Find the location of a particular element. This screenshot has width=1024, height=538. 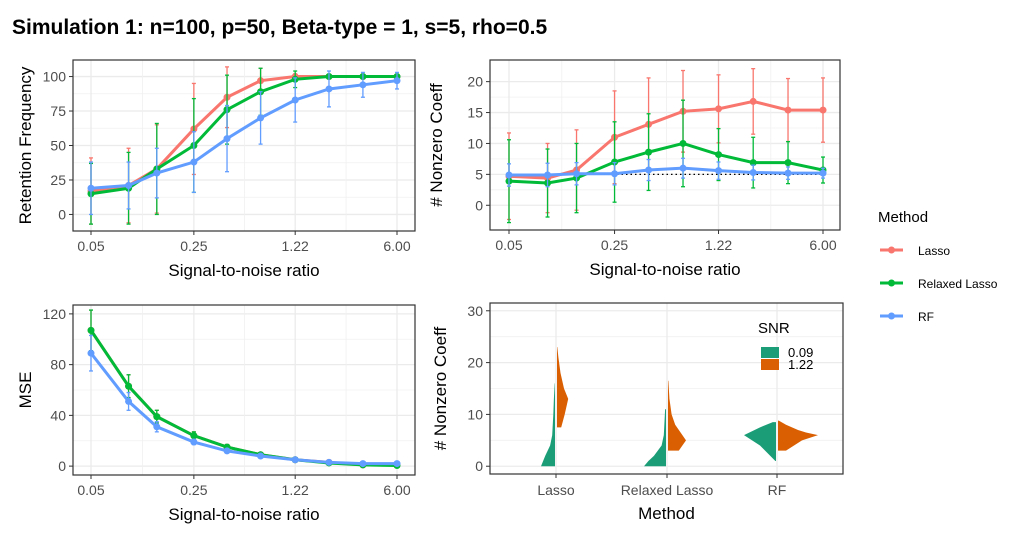

legend-label: RF is located at coordinates (926, 317).